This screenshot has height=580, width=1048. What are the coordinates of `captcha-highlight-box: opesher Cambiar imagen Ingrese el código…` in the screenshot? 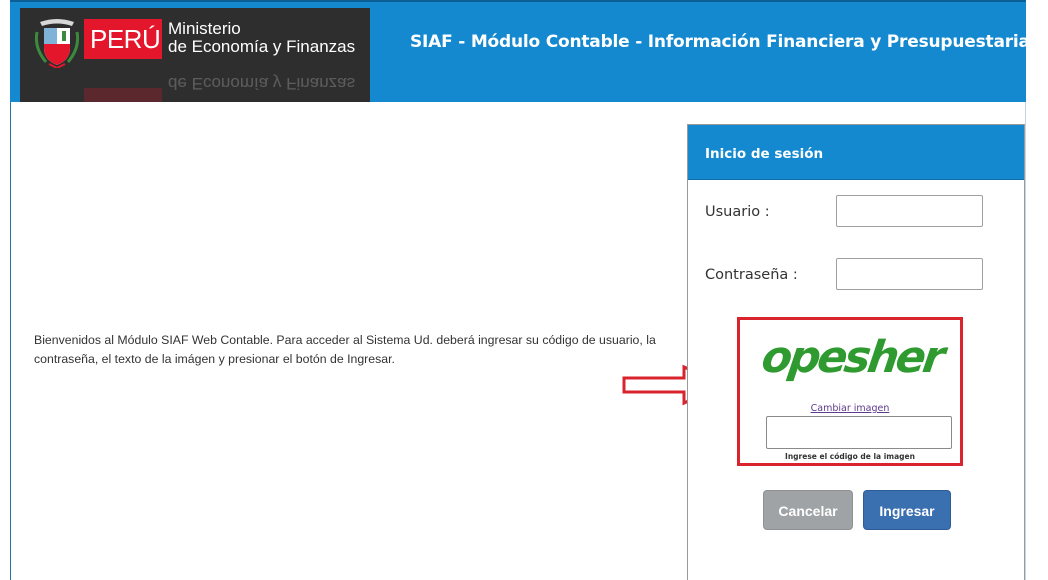 It's located at (850, 391).